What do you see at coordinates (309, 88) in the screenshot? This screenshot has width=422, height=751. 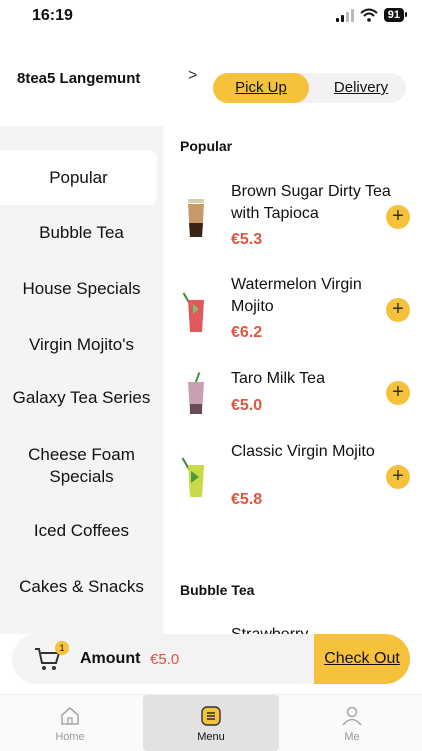 I see `order-type-toggle: Pick Up Delivery` at bounding box center [309, 88].